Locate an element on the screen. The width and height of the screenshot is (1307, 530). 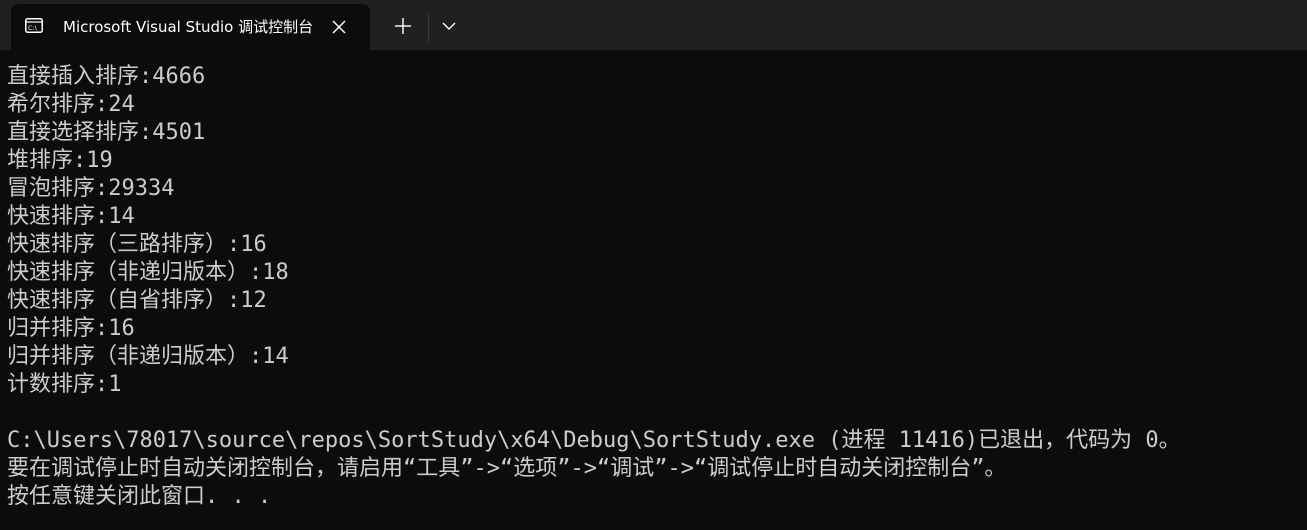
console-app-icon: C:\ is located at coordinates (34, 25).